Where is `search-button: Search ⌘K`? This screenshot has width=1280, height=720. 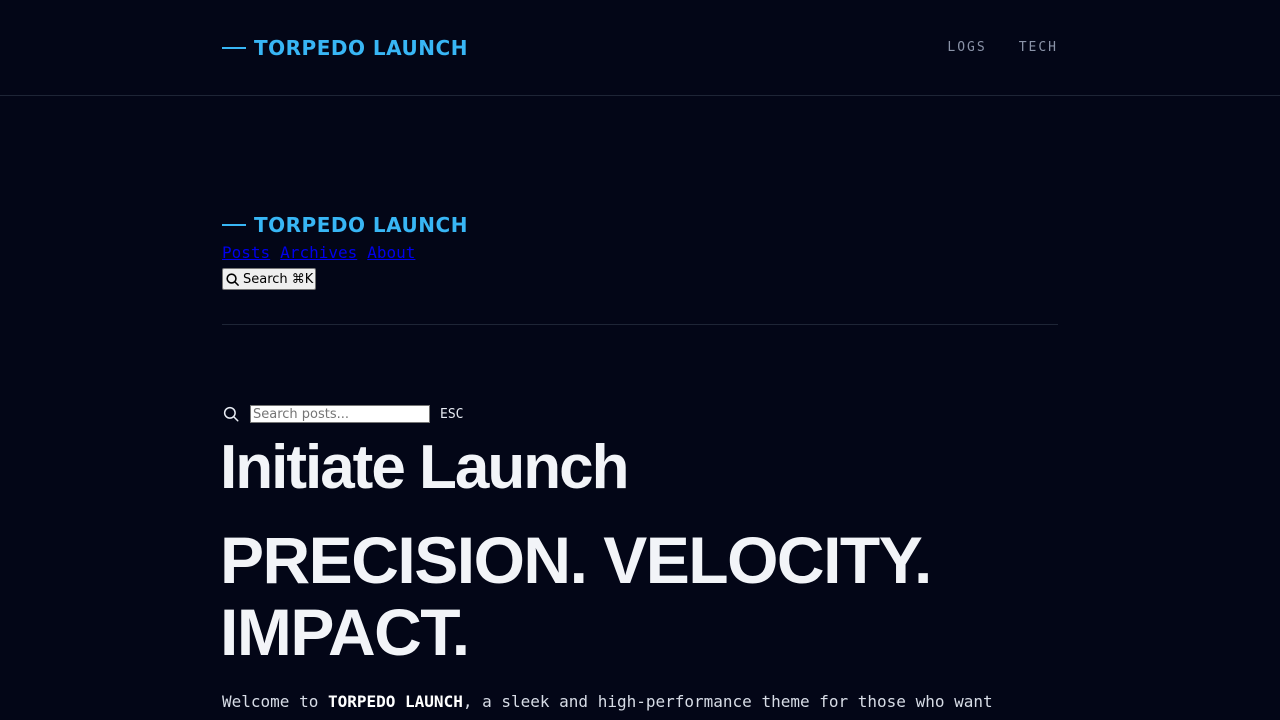 search-button: Search ⌘K is located at coordinates (269, 279).